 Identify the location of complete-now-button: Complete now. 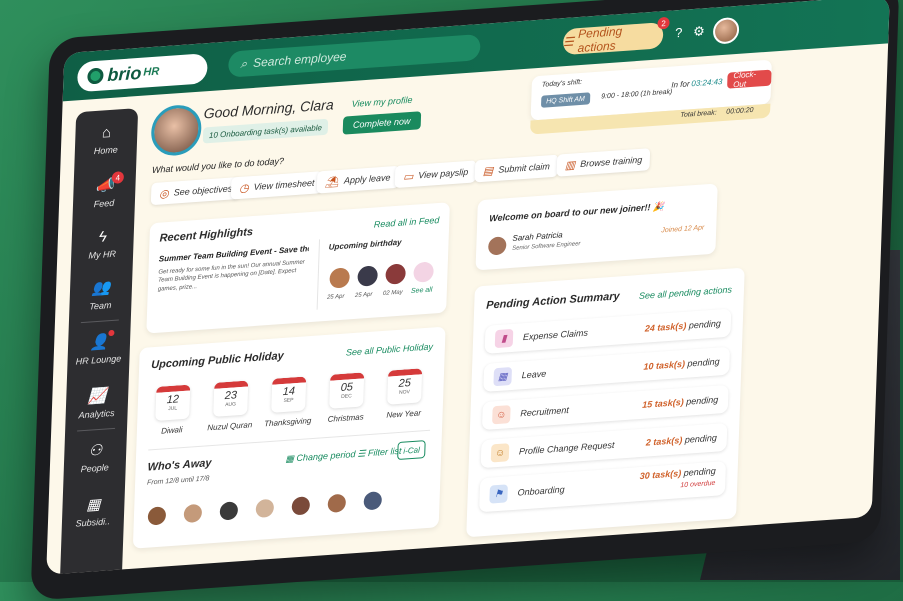
(381, 123).